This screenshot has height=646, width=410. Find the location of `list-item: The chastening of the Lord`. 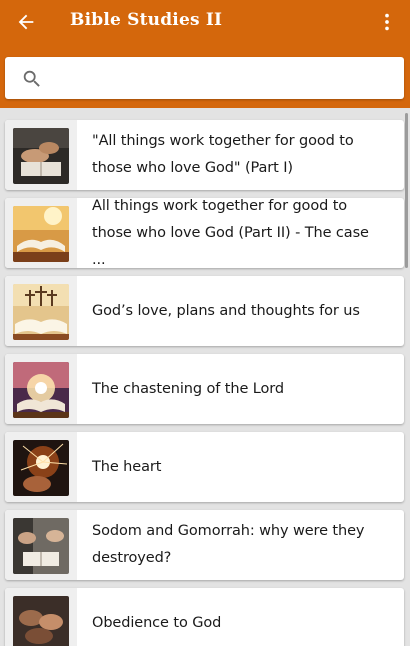

list-item: The chastening of the Lord is located at coordinates (204, 389).